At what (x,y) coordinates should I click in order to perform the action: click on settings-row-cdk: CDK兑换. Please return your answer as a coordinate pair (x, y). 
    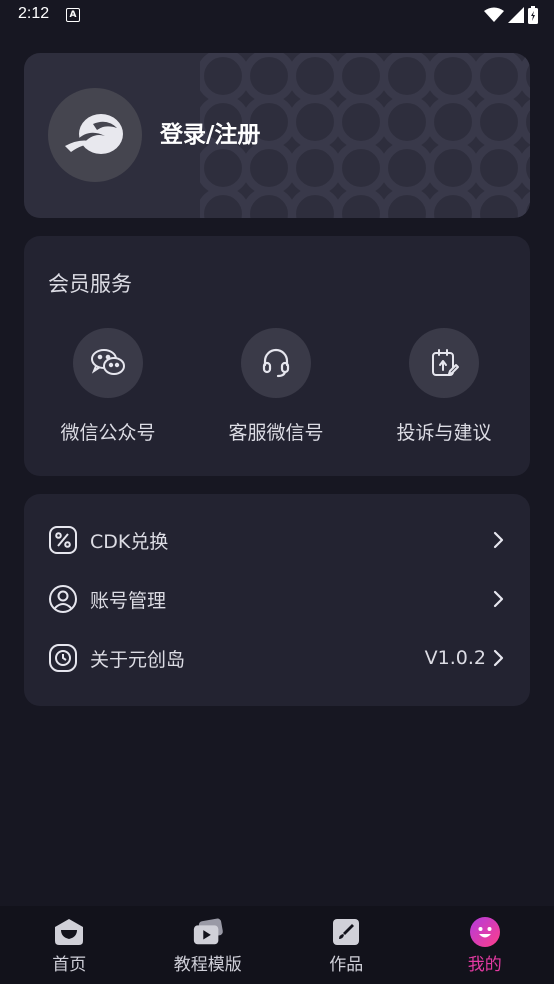
    Looking at the image, I should click on (277, 540).